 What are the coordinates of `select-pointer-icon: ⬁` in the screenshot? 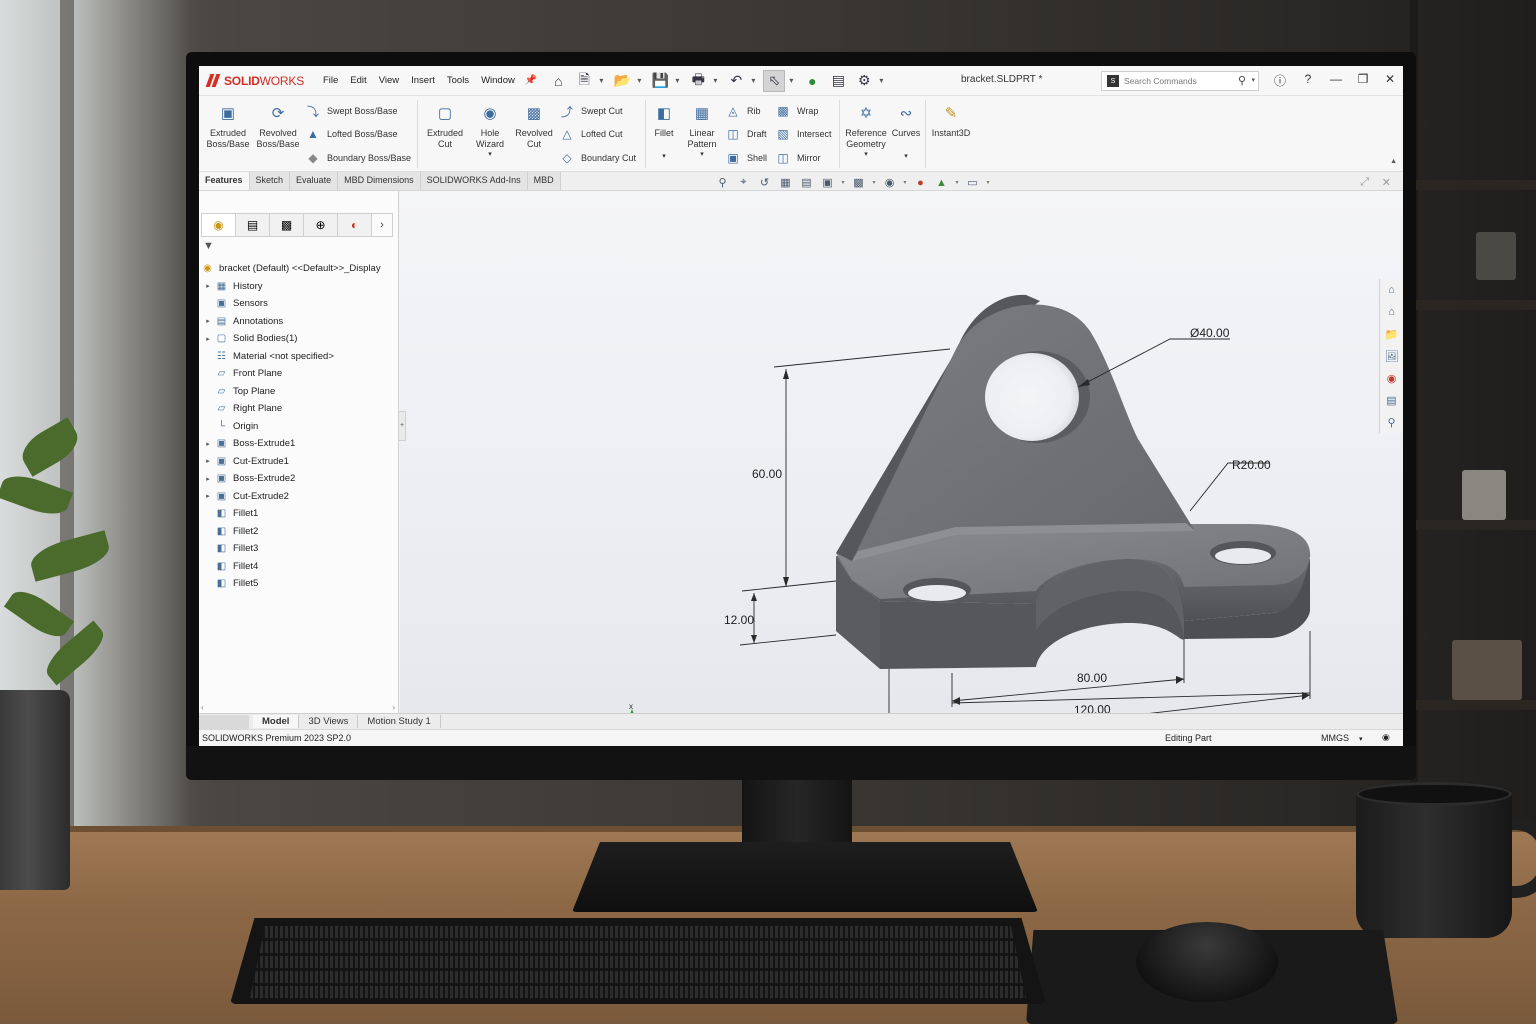 It's located at (774, 80).